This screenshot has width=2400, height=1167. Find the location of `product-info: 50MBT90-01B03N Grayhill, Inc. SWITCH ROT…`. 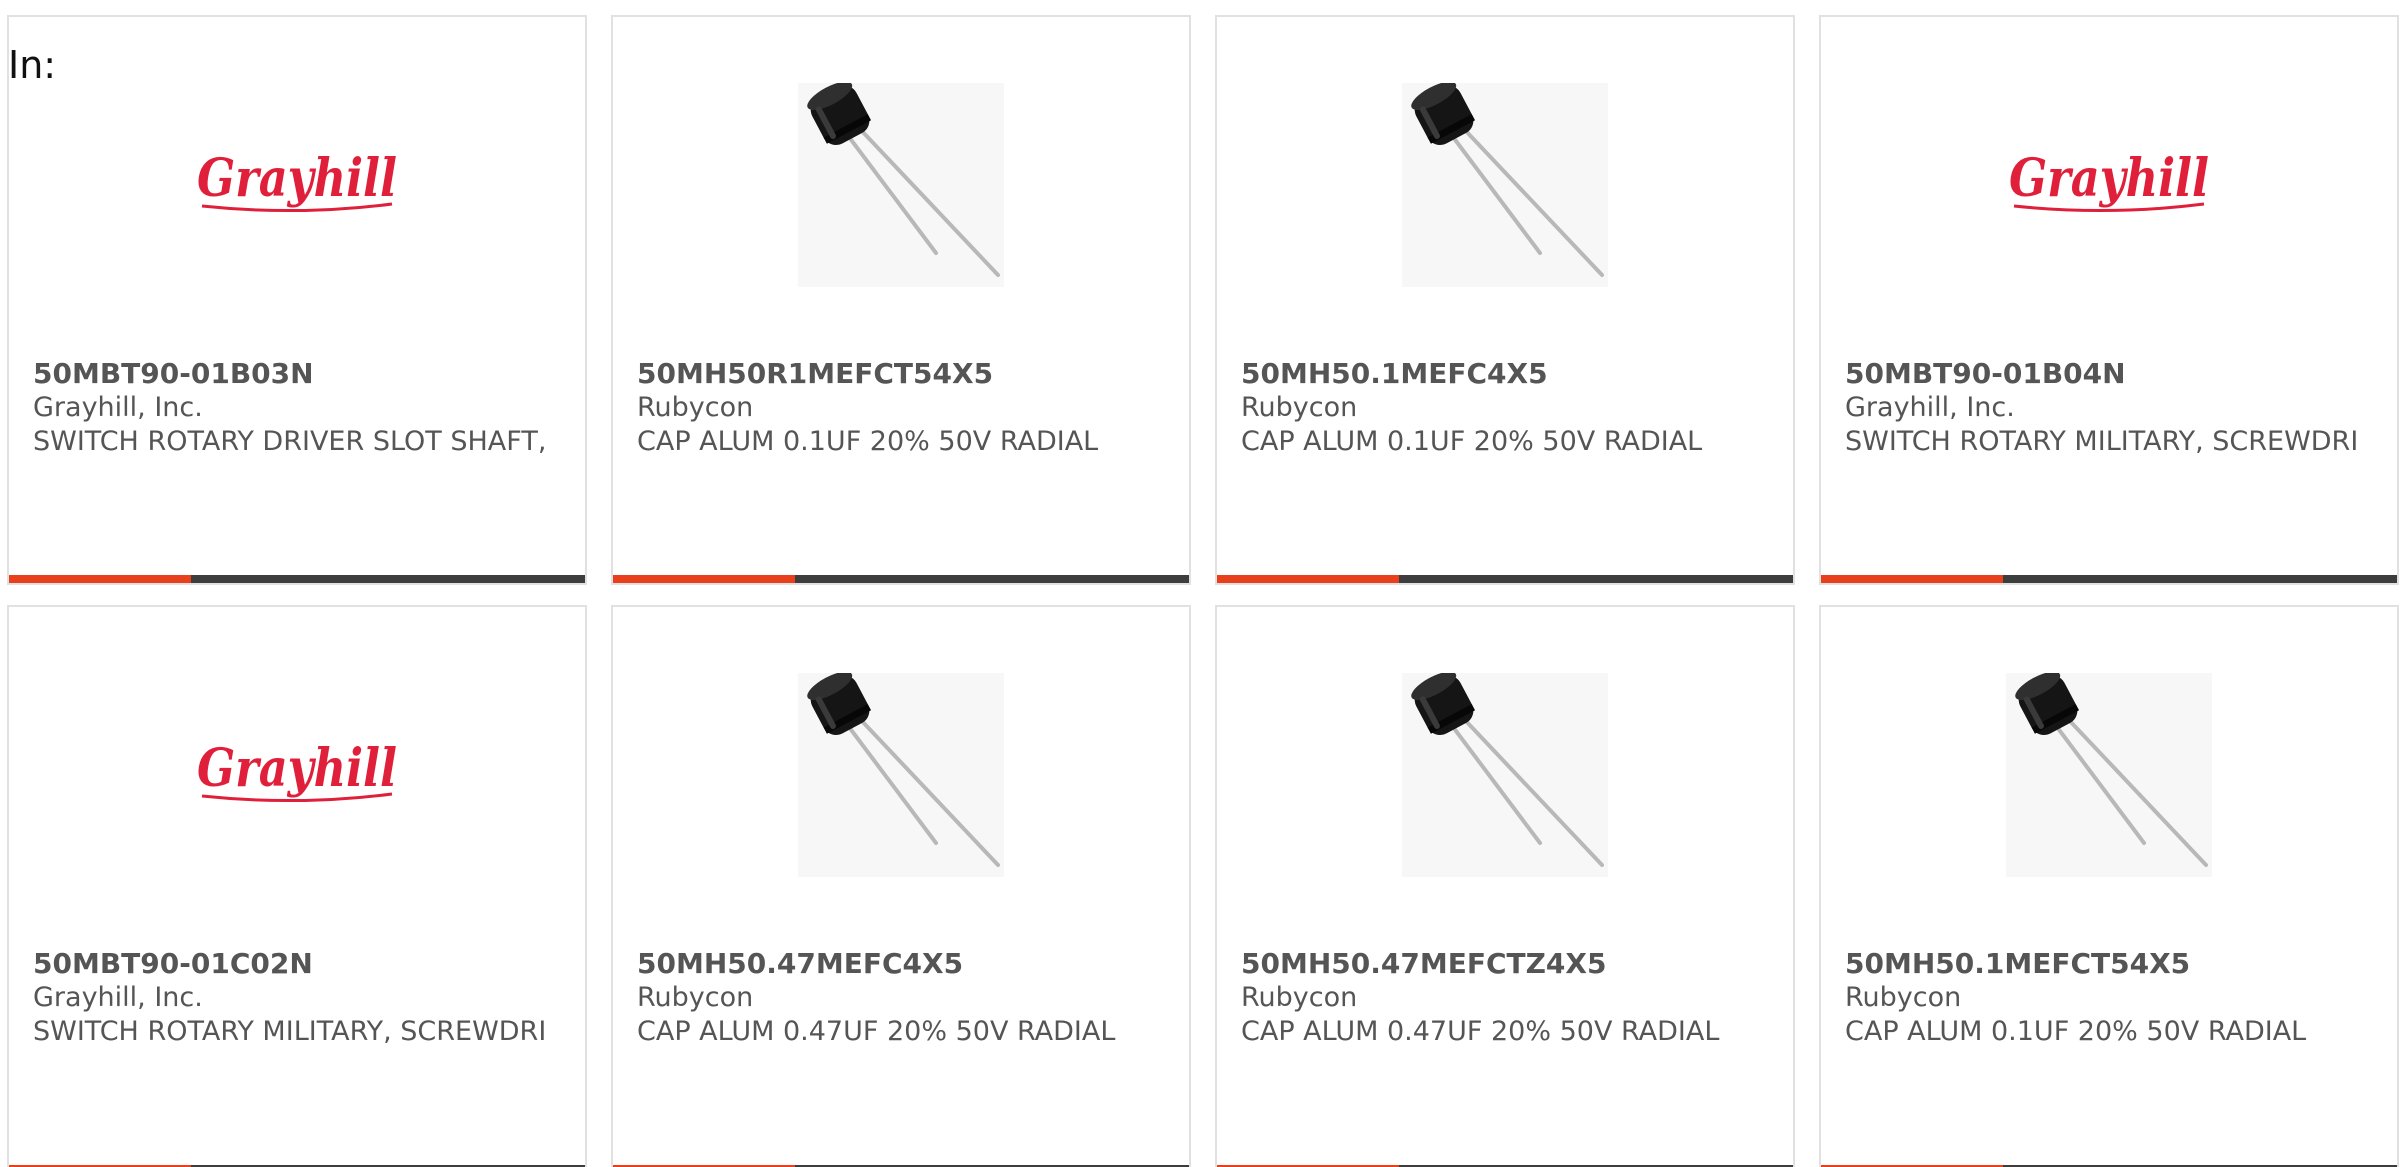

product-info: 50MBT90-01B03N Grayhill, Inc. SWITCH ROT… is located at coordinates (299, 408).